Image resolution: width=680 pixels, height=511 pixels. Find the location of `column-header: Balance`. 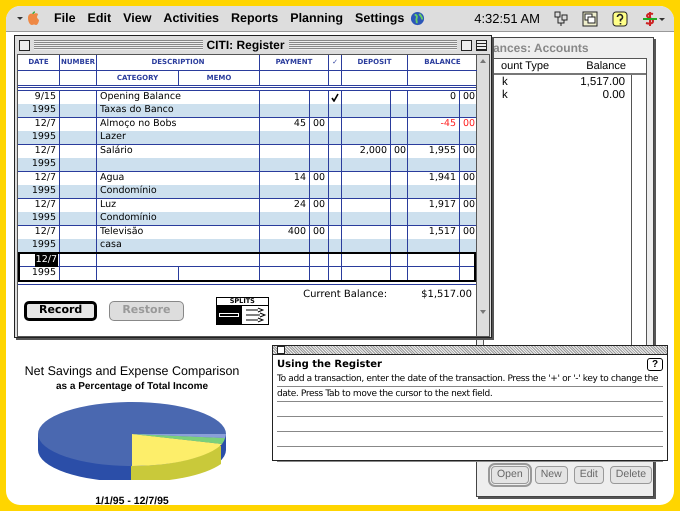

column-header: Balance is located at coordinates (606, 66).